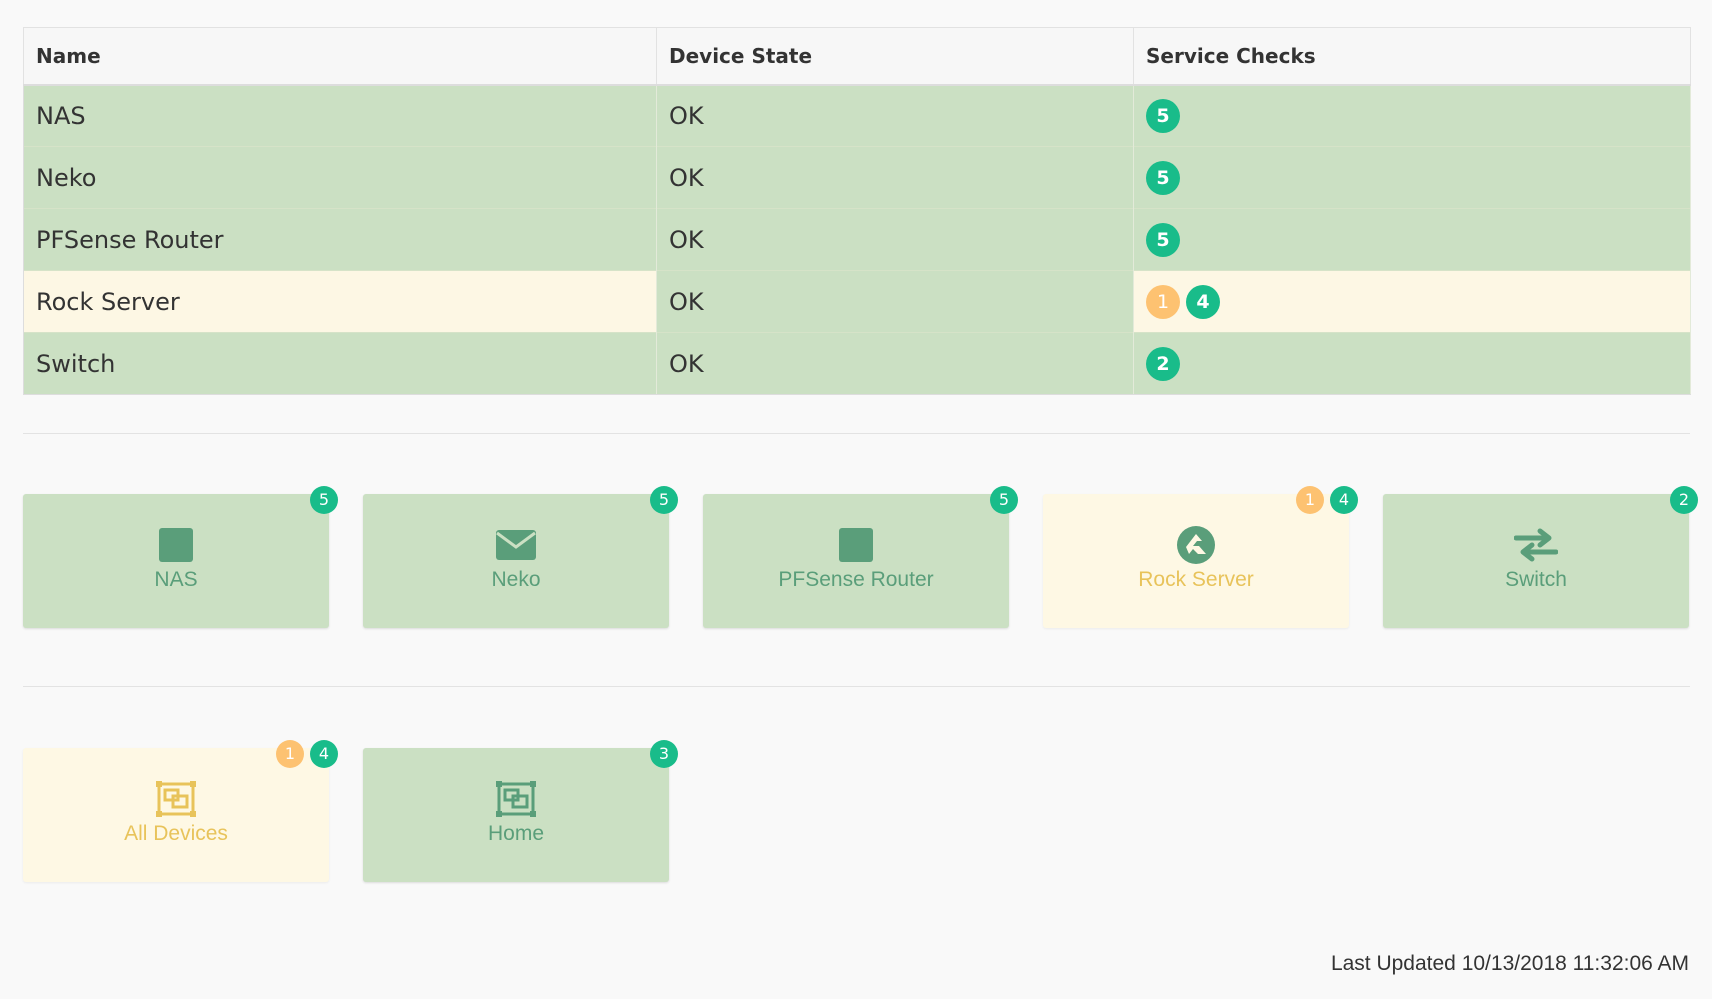 The height and width of the screenshot is (999, 1712). I want to click on tile-badges: 2, so click(1684, 500).